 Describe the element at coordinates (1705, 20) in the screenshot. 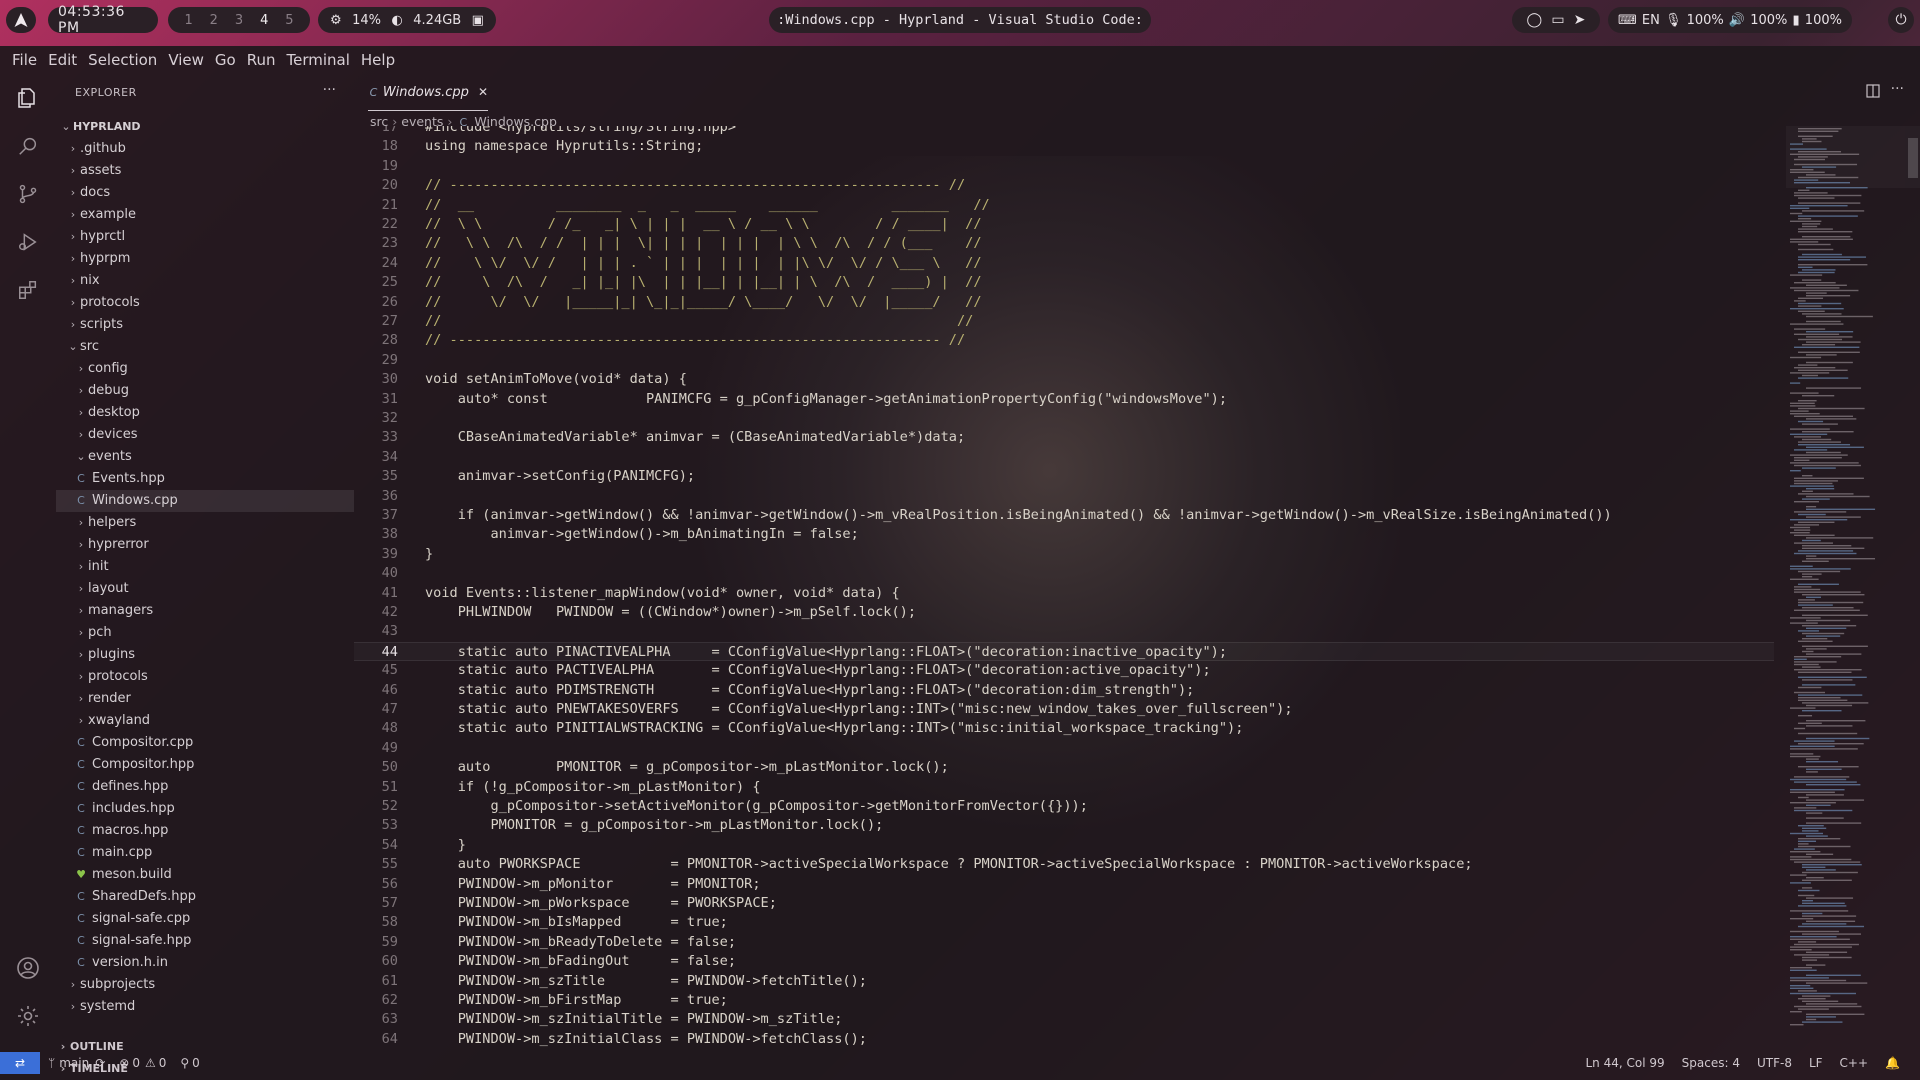

I see `mic-level: 100%` at that location.